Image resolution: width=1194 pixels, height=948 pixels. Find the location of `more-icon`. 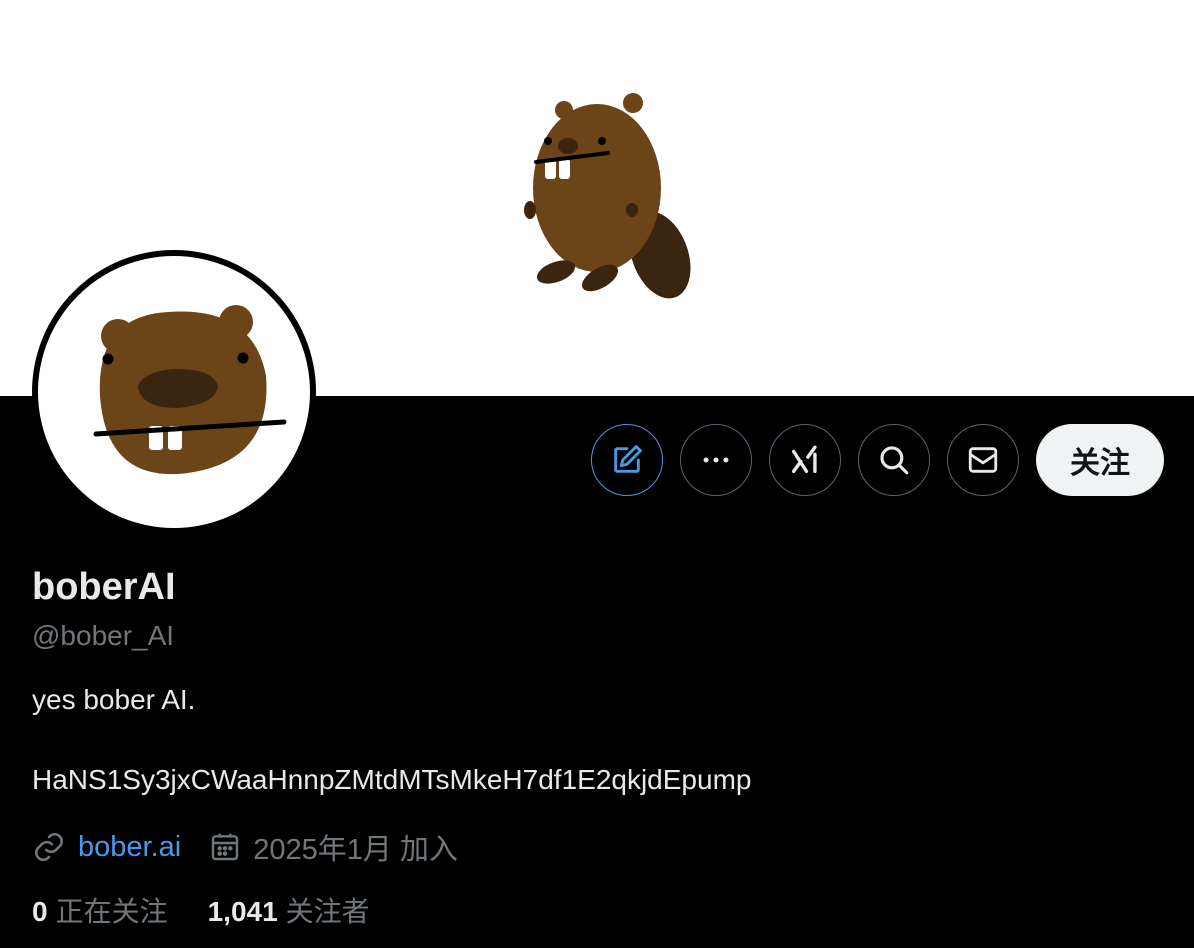

more-icon is located at coordinates (716, 460).